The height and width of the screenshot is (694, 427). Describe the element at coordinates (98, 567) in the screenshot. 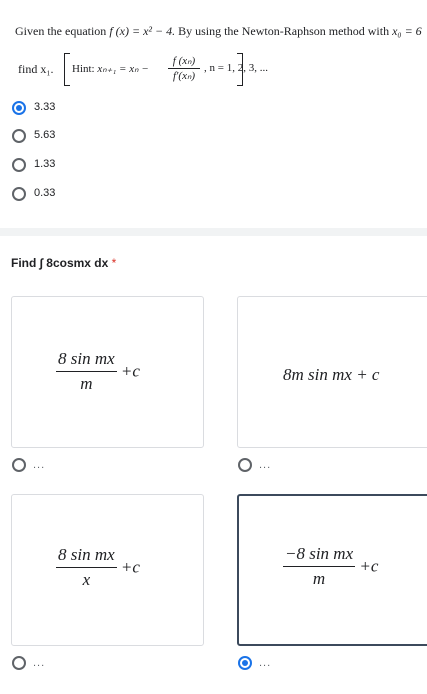

I see `q2-option-3-math: 8 sin mx x +c` at that location.